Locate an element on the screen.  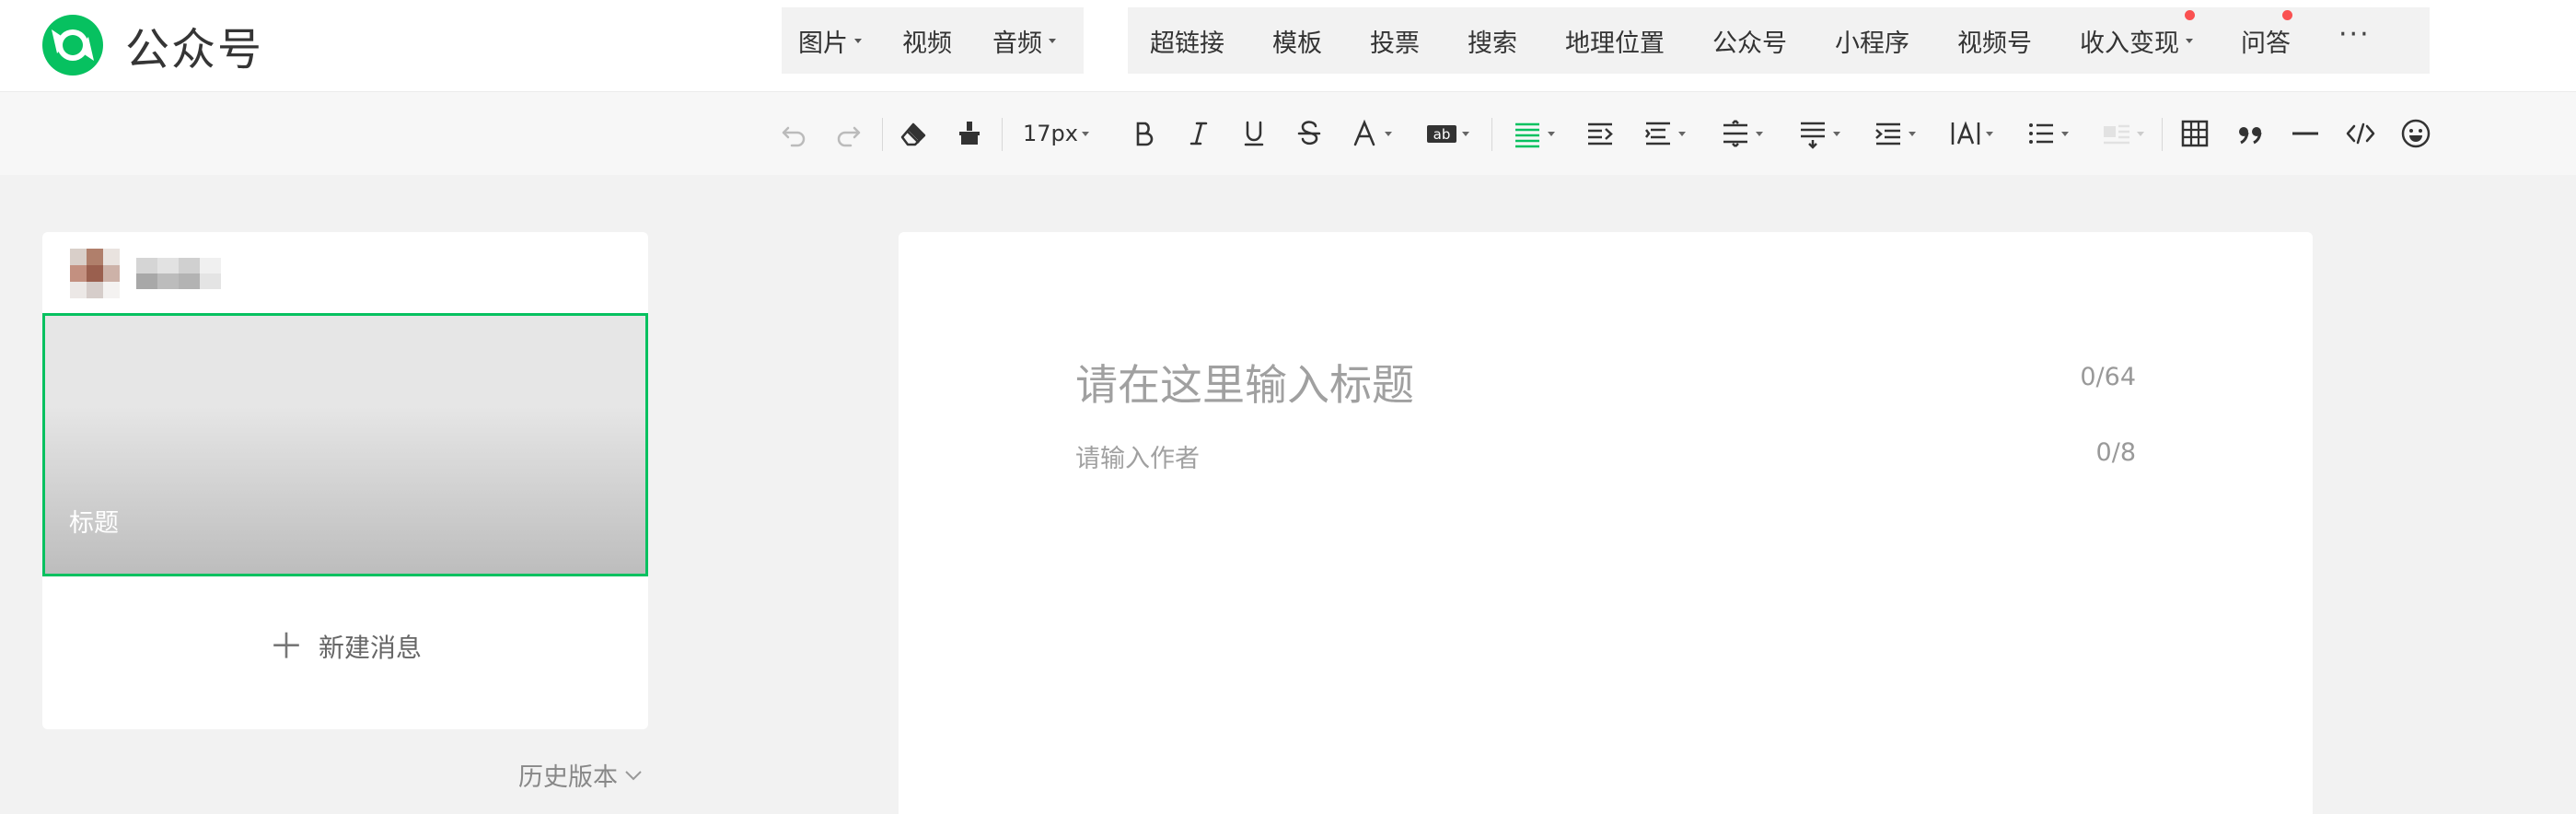
article-list-panel: 标题 ＋ 新建消息 is located at coordinates (345, 480).